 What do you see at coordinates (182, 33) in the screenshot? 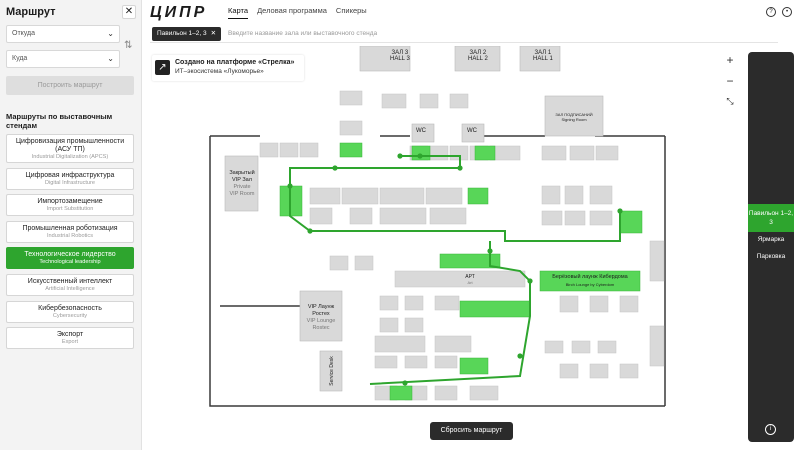
I see `chip-label: Павильон 1–2, 3` at bounding box center [182, 33].